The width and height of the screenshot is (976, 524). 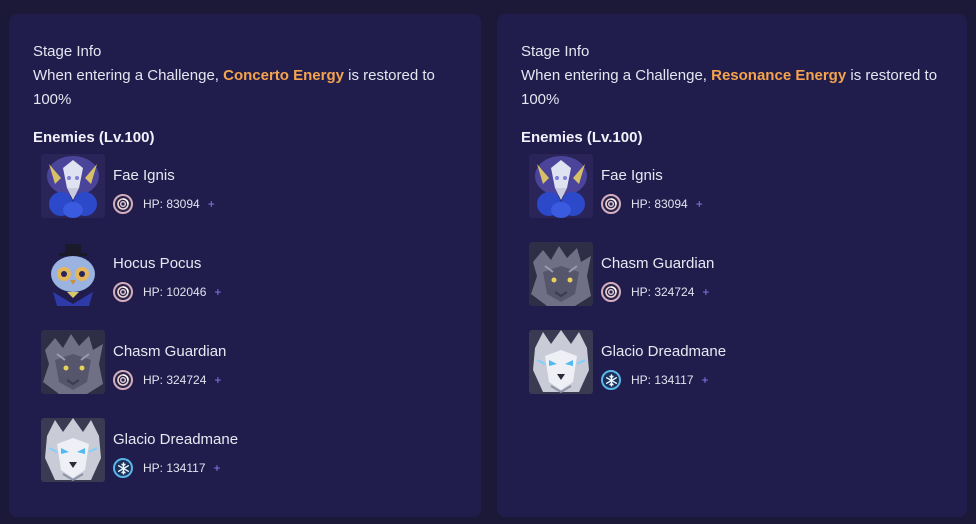 What do you see at coordinates (245, 286) in the screenshot?
I see `enemy-entry: Hocus Pocus HP: 102046 +` at bounding box center [245, 286].